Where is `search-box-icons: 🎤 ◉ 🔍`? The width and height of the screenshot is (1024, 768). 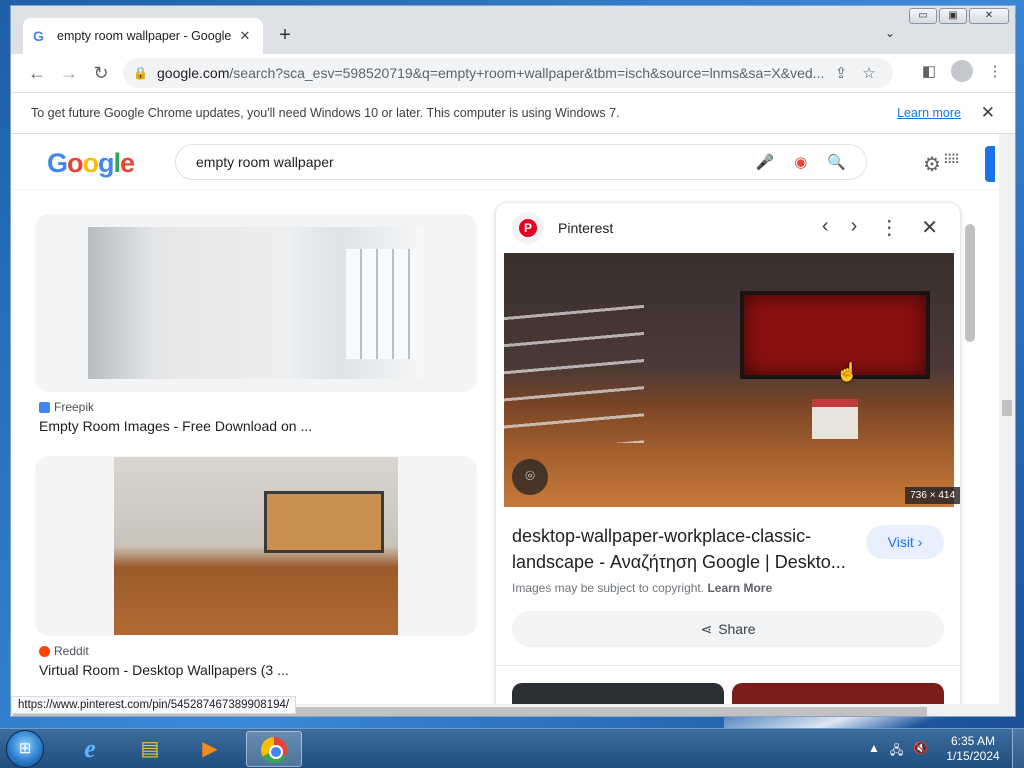 search-box-icons: 🎤 ◉ 🔍 is located at coordinates (801, 162).